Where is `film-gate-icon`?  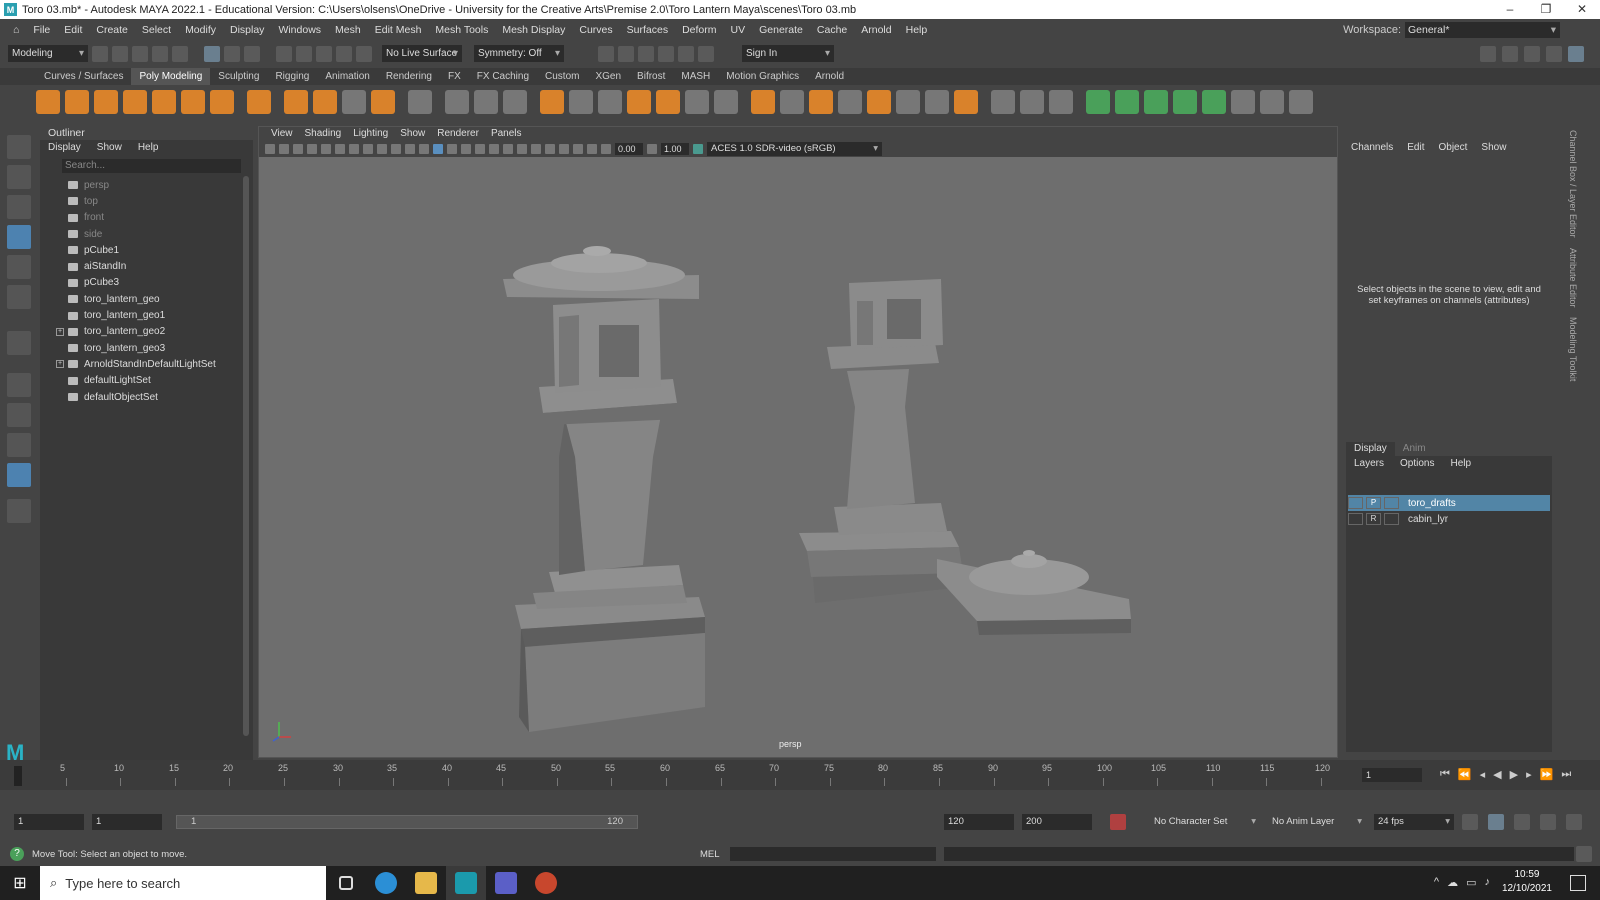 film-gate-icon is located at coordinates (340, 149).